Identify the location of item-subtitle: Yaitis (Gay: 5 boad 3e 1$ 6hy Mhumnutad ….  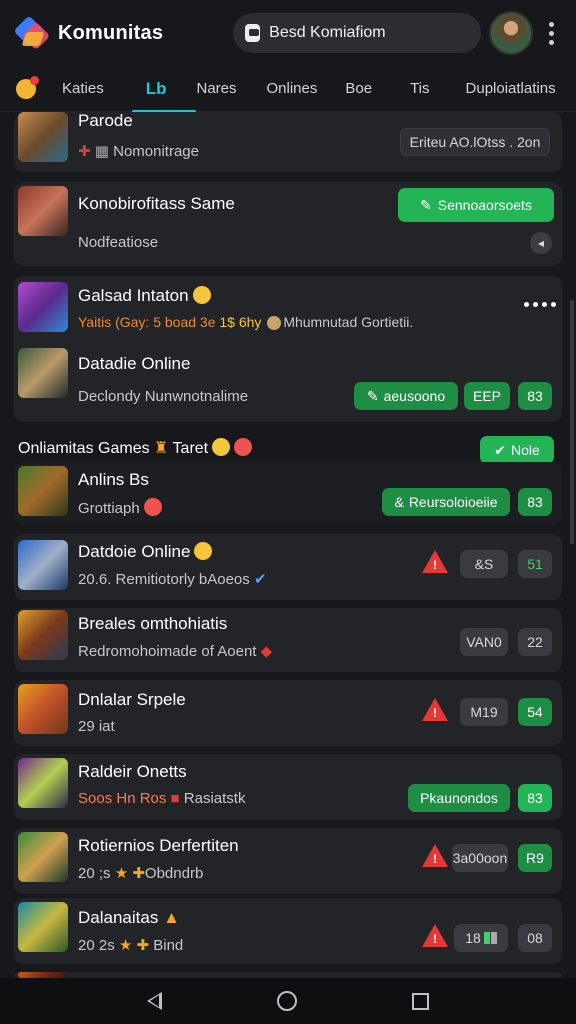
(246, 322).